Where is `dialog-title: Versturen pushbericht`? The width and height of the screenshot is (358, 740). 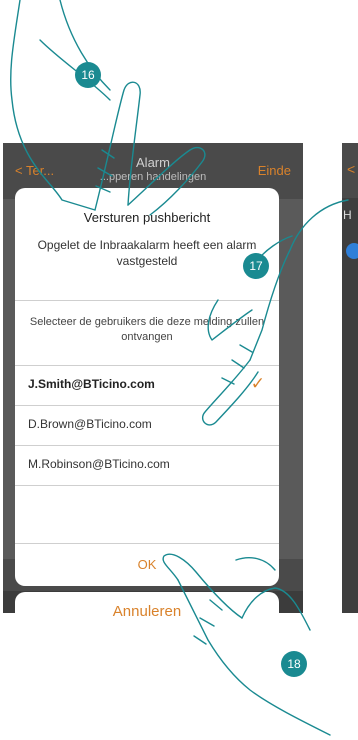
dialog-title: Versturen pushbericht is located at coordinates (147, 217).